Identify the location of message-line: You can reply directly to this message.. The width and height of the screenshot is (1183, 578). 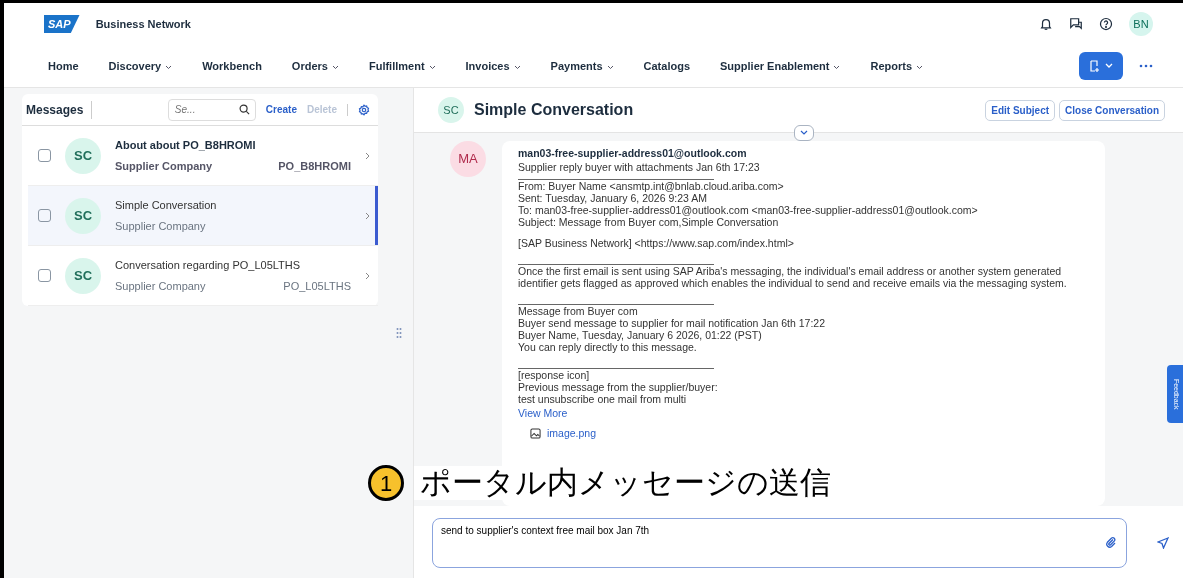
(608, 347).